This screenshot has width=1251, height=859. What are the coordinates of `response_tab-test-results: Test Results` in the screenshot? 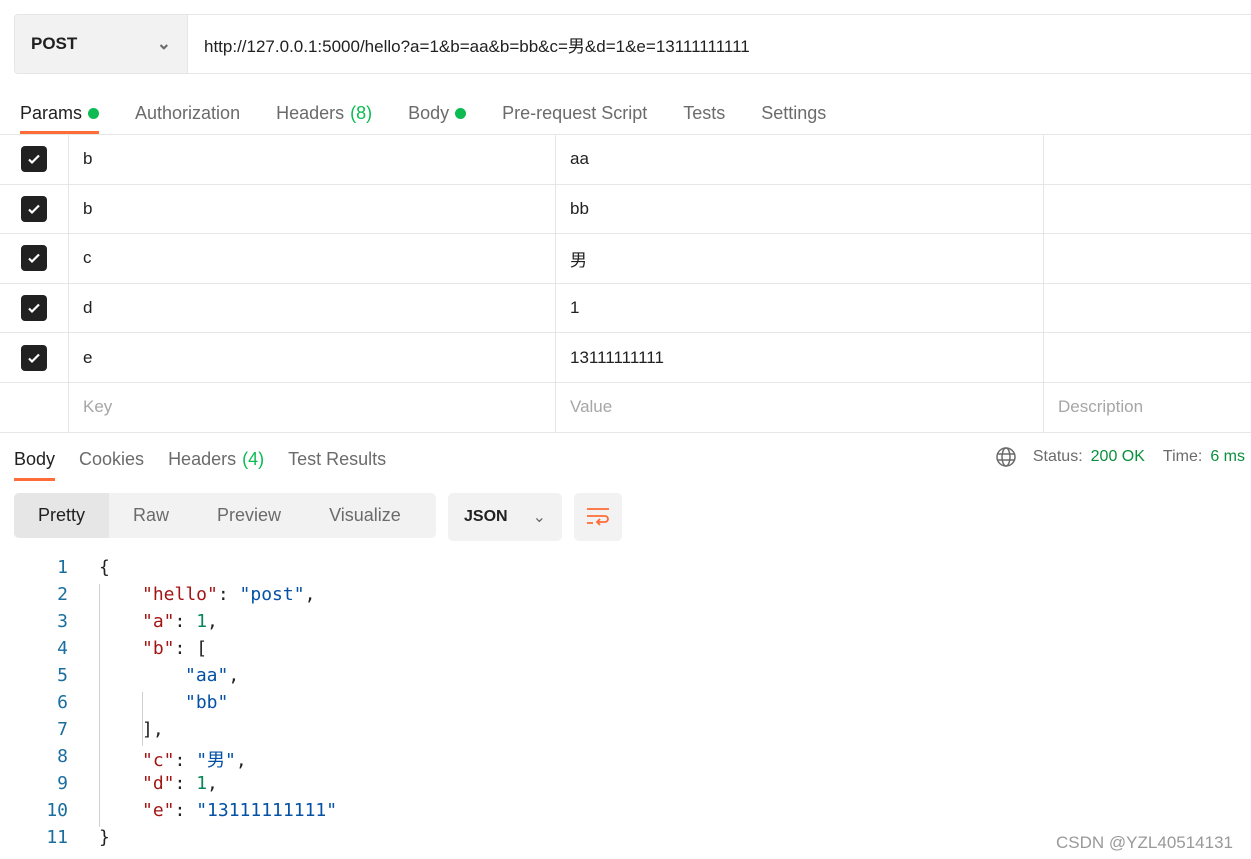 It's located at (337, 459).